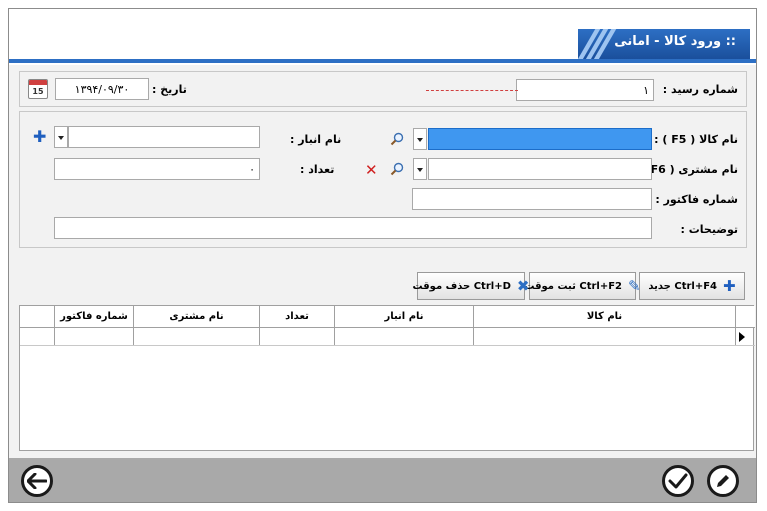 This screenshot has height=511, width=767. What do you see at coordinates (397, 139) in the screenshot?
I see `product-search-icon` at bounding box center [397, 139].